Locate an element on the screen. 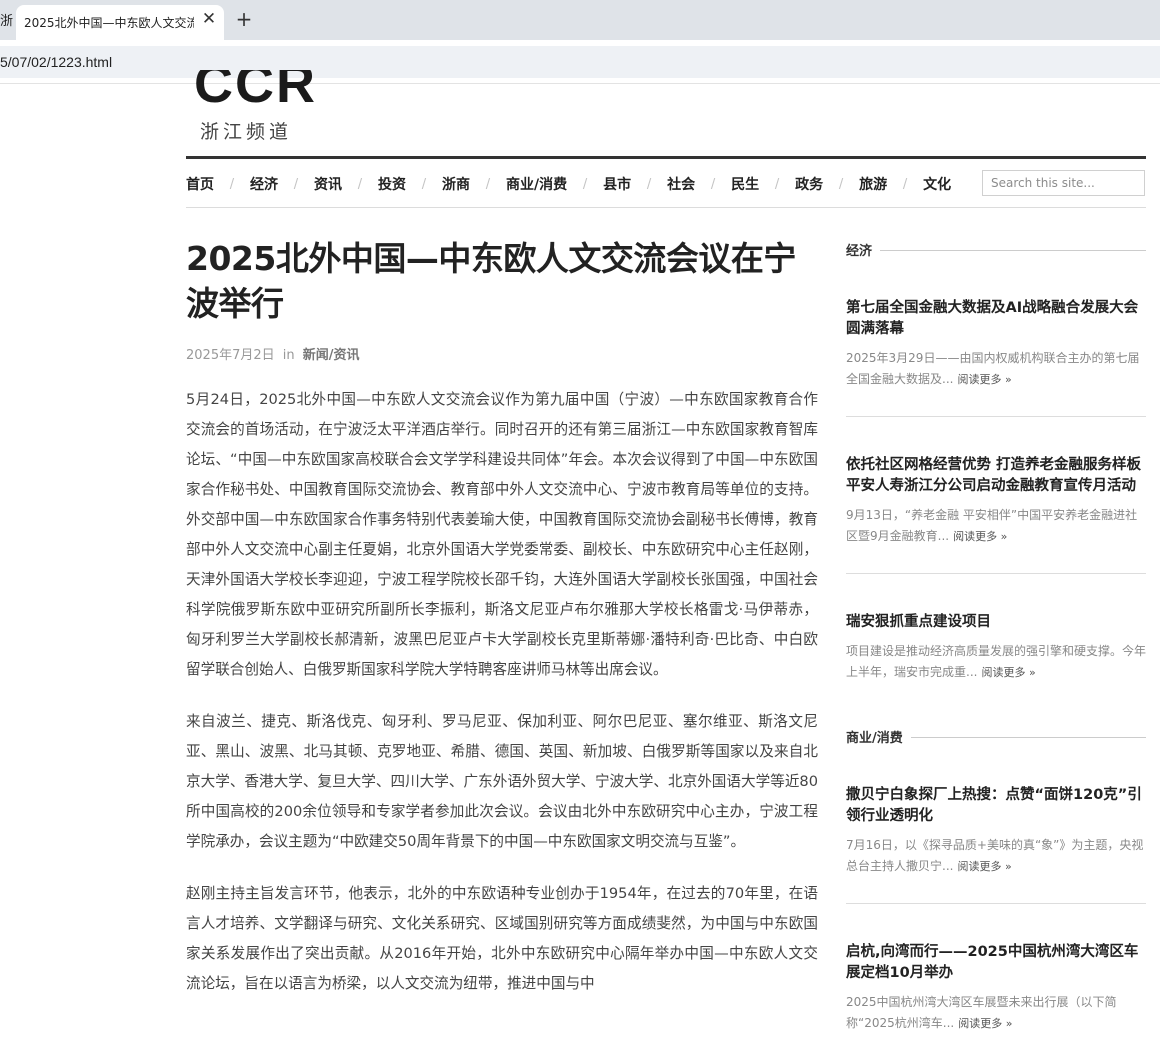  nav-item: 首页 is located at coordinates (200, 184).